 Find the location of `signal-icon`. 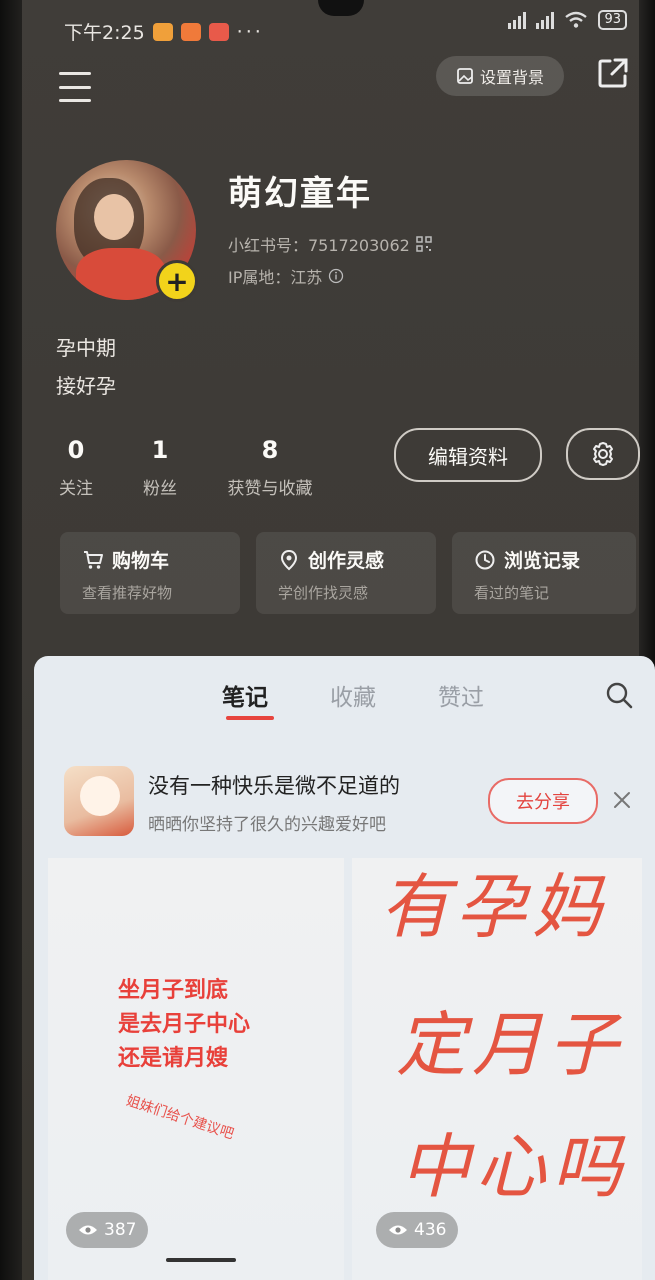

signal-icon is located at coordinates (517, 20).